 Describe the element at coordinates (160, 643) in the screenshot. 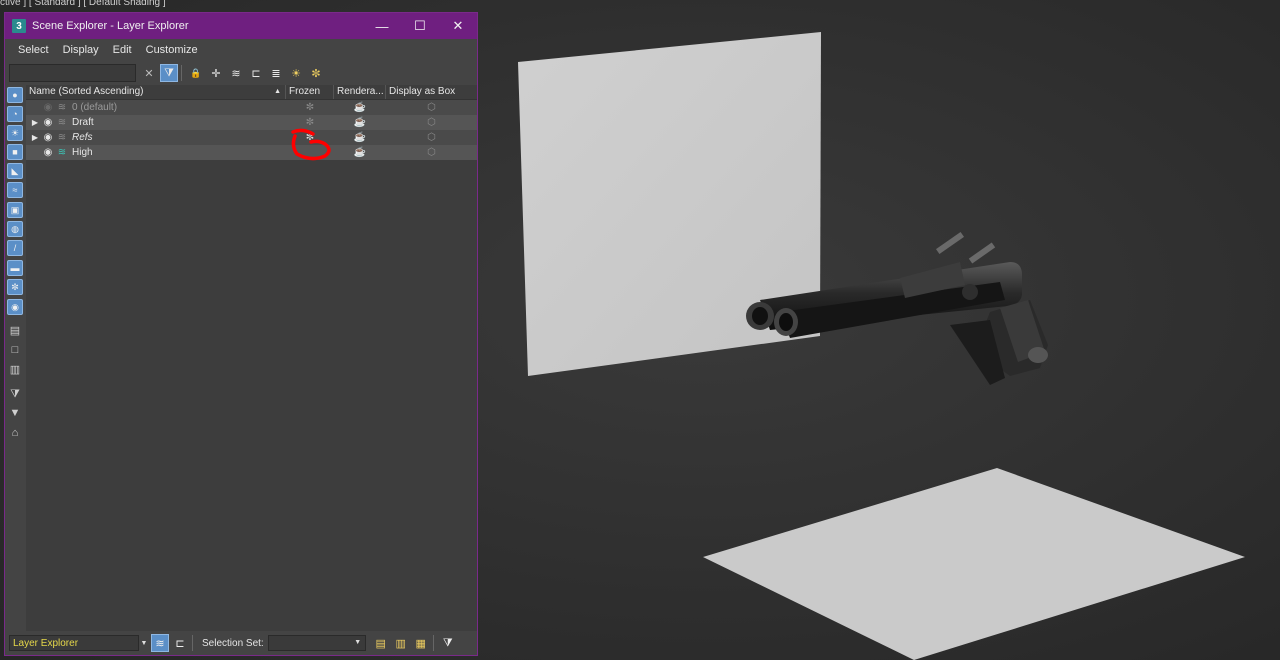

I see `layer-mode-icon: ≋` at that location.